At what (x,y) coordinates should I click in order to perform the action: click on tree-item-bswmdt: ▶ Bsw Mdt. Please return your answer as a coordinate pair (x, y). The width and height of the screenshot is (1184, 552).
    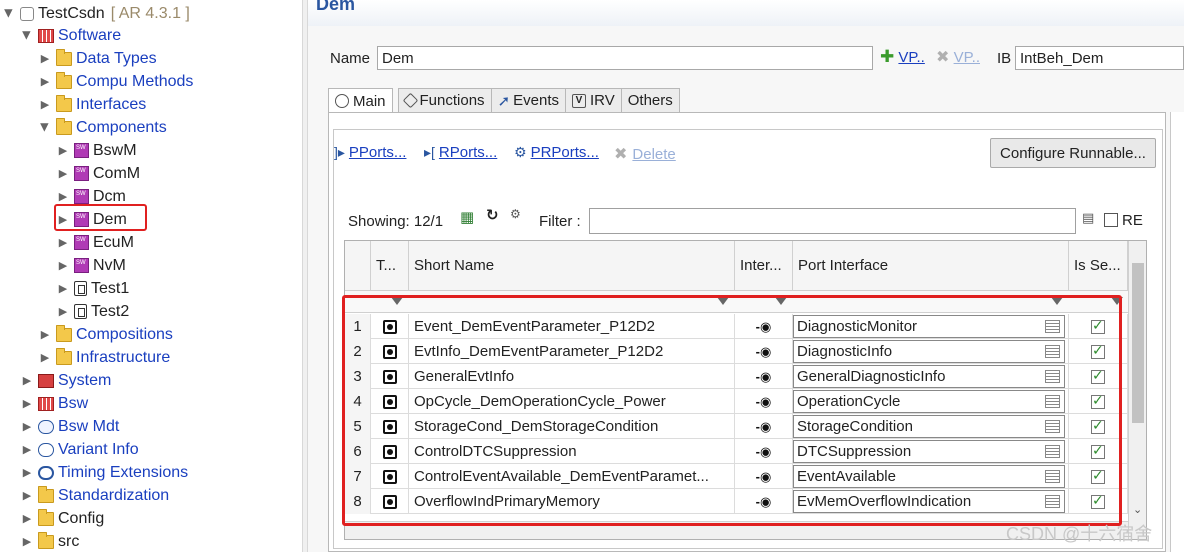
    Looking at the image, I should click on (70, 426).